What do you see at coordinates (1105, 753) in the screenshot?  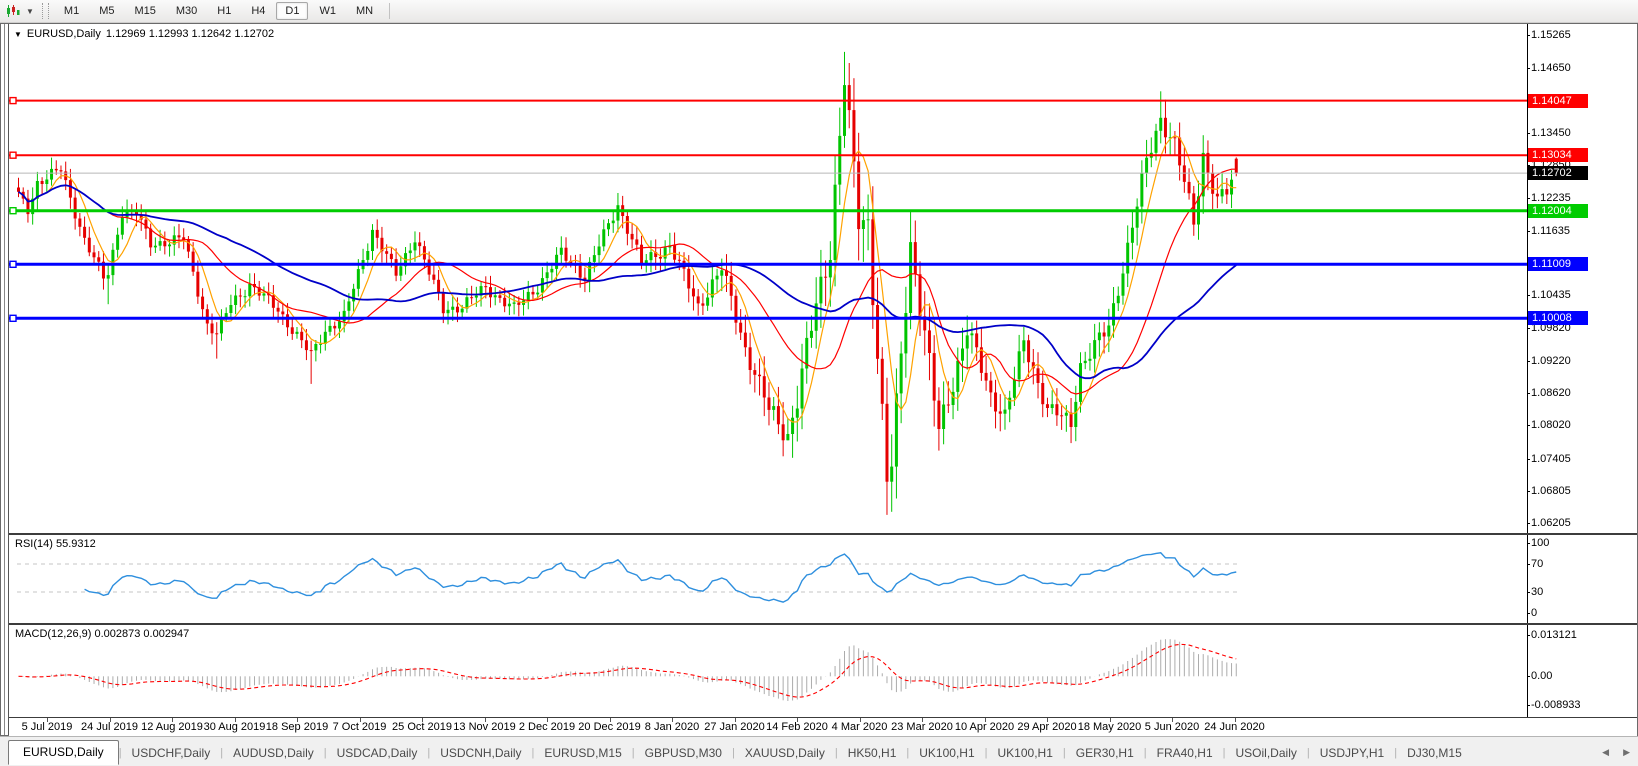 I see `tab-ger30-h1: GER30,H1` at bounding box center [1105, 753].